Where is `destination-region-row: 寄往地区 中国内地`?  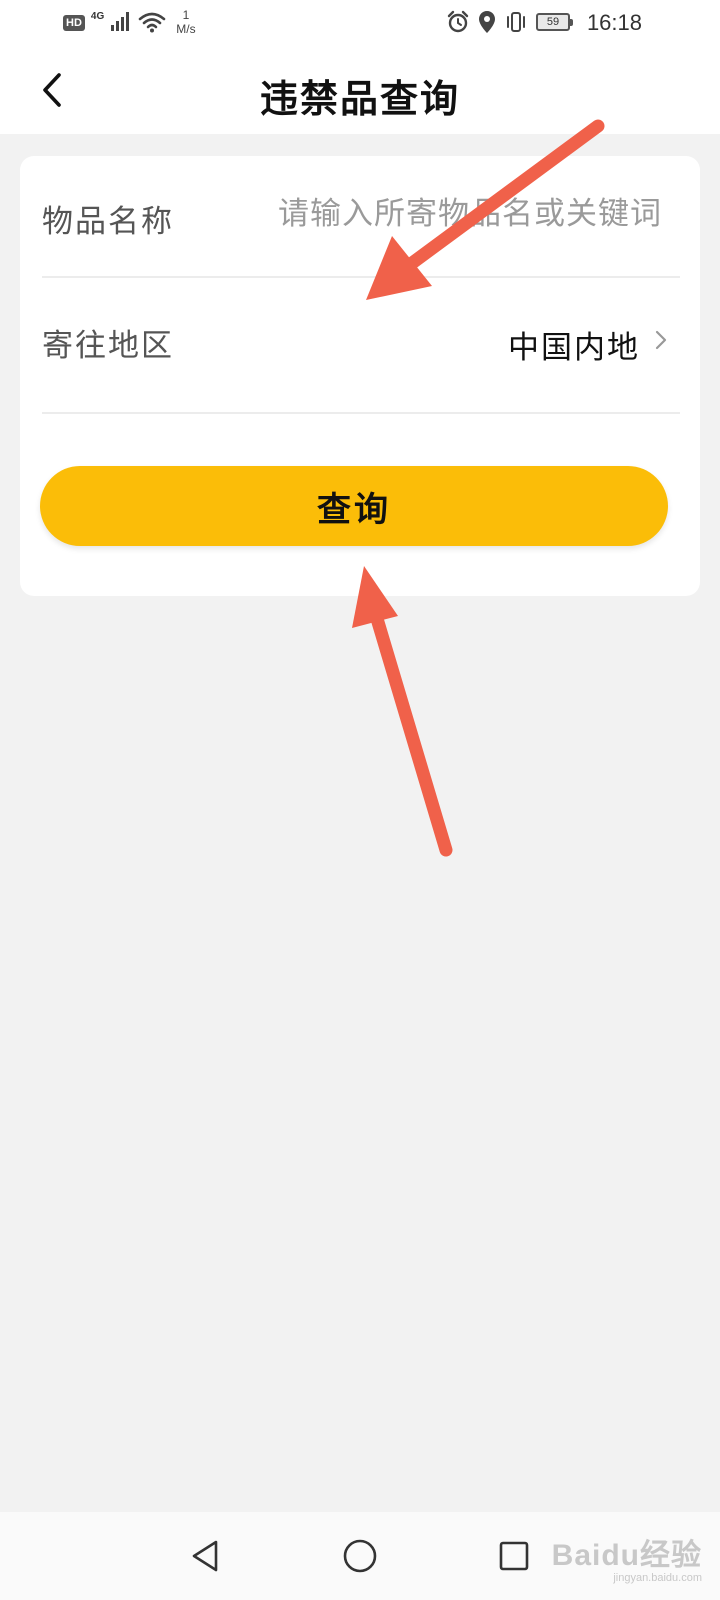
destination-region-row: 寄往地区 中国内地 is located at coordinates (361, 347).